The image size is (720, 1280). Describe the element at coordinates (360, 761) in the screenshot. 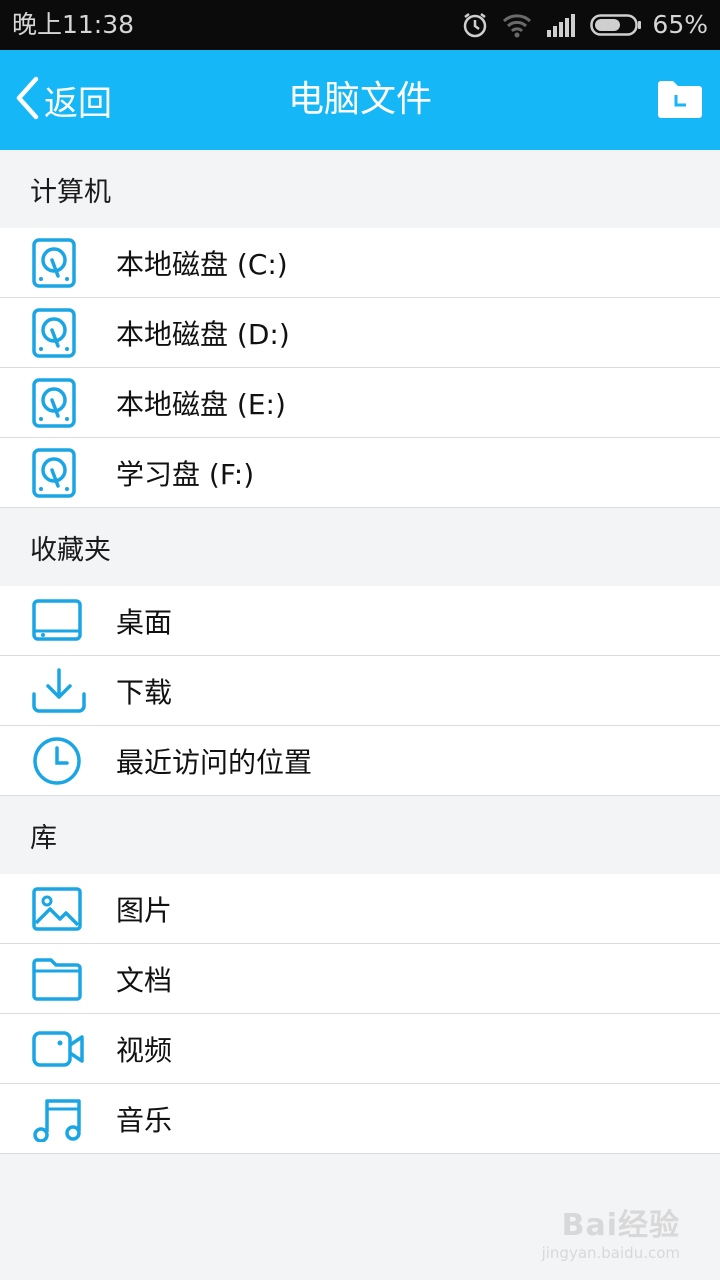

I see `list-item: 最近访问的位置` at that location.